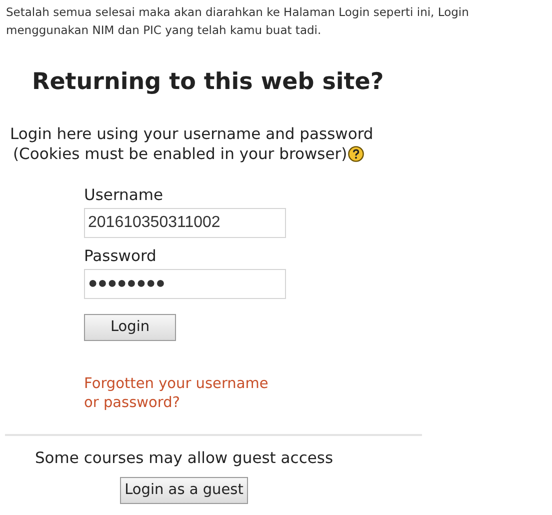  What do you see at coordinates (180, 154) in the screenshot?
I see `instruction-text: (Cookies must be enabled in your browser)` at bounding box center [180, 154].